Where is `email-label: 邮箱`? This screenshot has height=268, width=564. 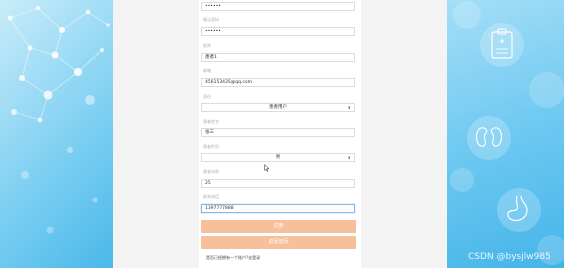
email-label: 邮箱 is located at coordinates (207, 70).